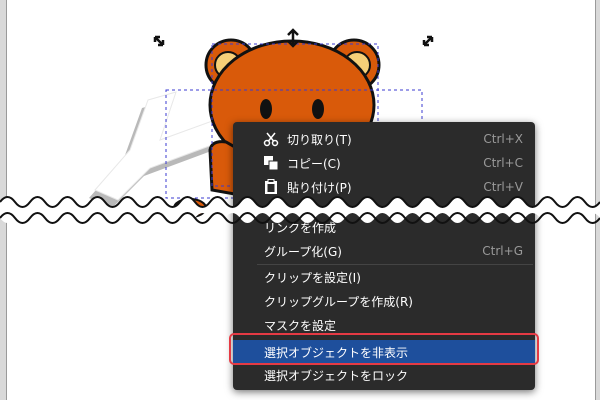  I want to click on menu-item-label: 選択オブジェクトをロック, so click(336, 375).